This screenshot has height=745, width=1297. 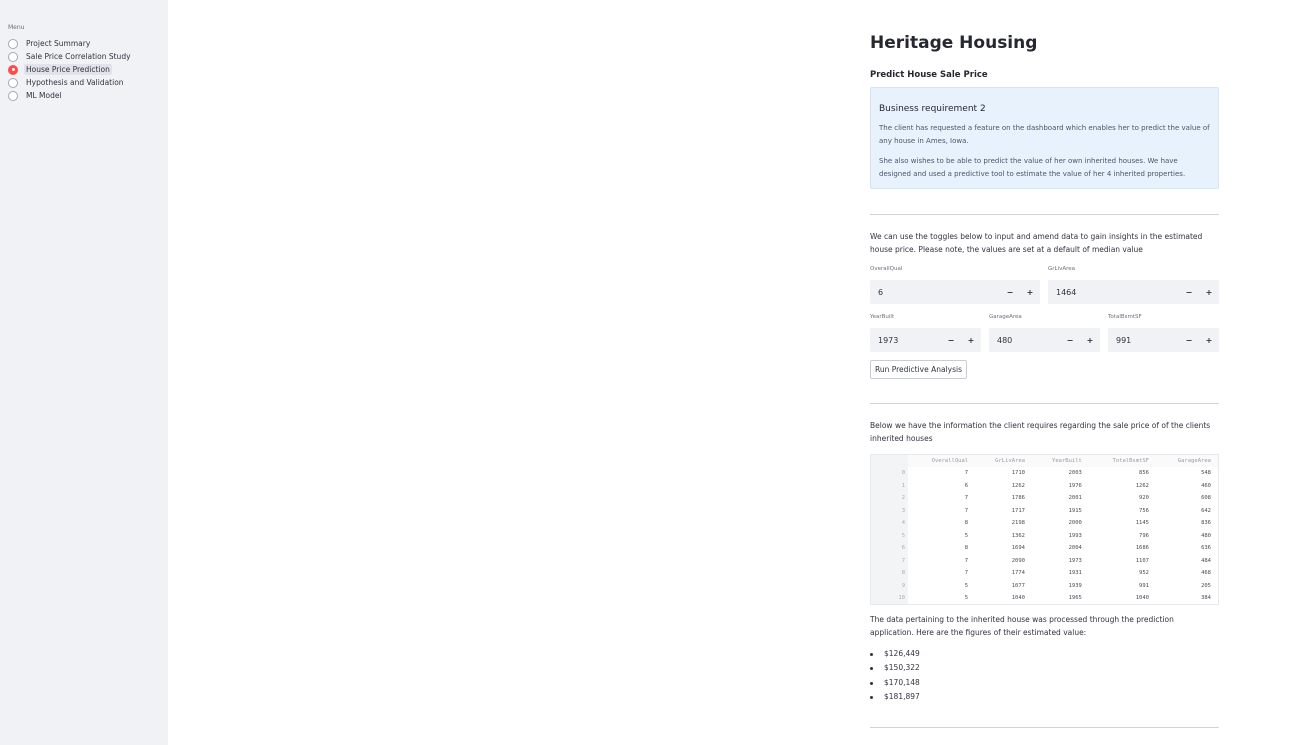 I want to click on menu-item-ml-model: ML Model, so click(x=70, y=95).